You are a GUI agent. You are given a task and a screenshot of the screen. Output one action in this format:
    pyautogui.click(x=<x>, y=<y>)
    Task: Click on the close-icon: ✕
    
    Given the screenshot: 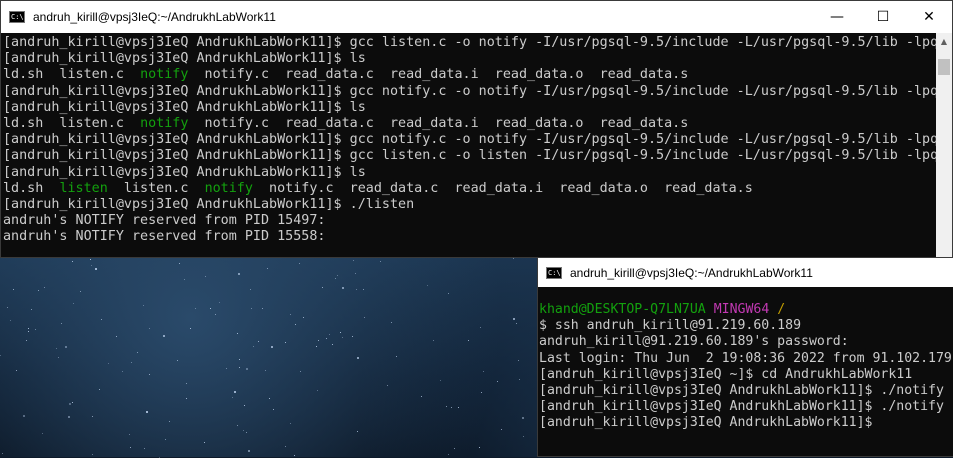 What is the action you would take?
    pyautogui.click(x=929, y=17)
    